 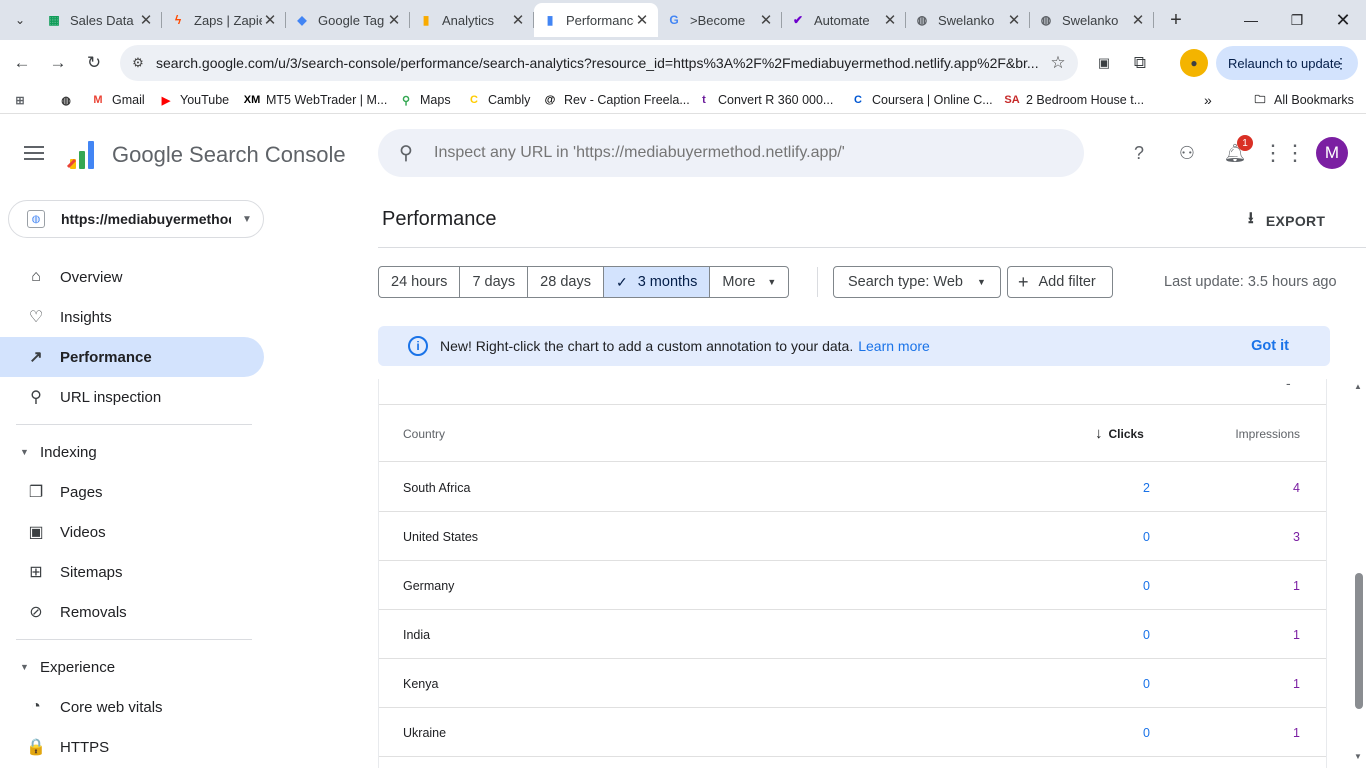 I want to click on account-avatar: M, so click(x=1332, y=153).